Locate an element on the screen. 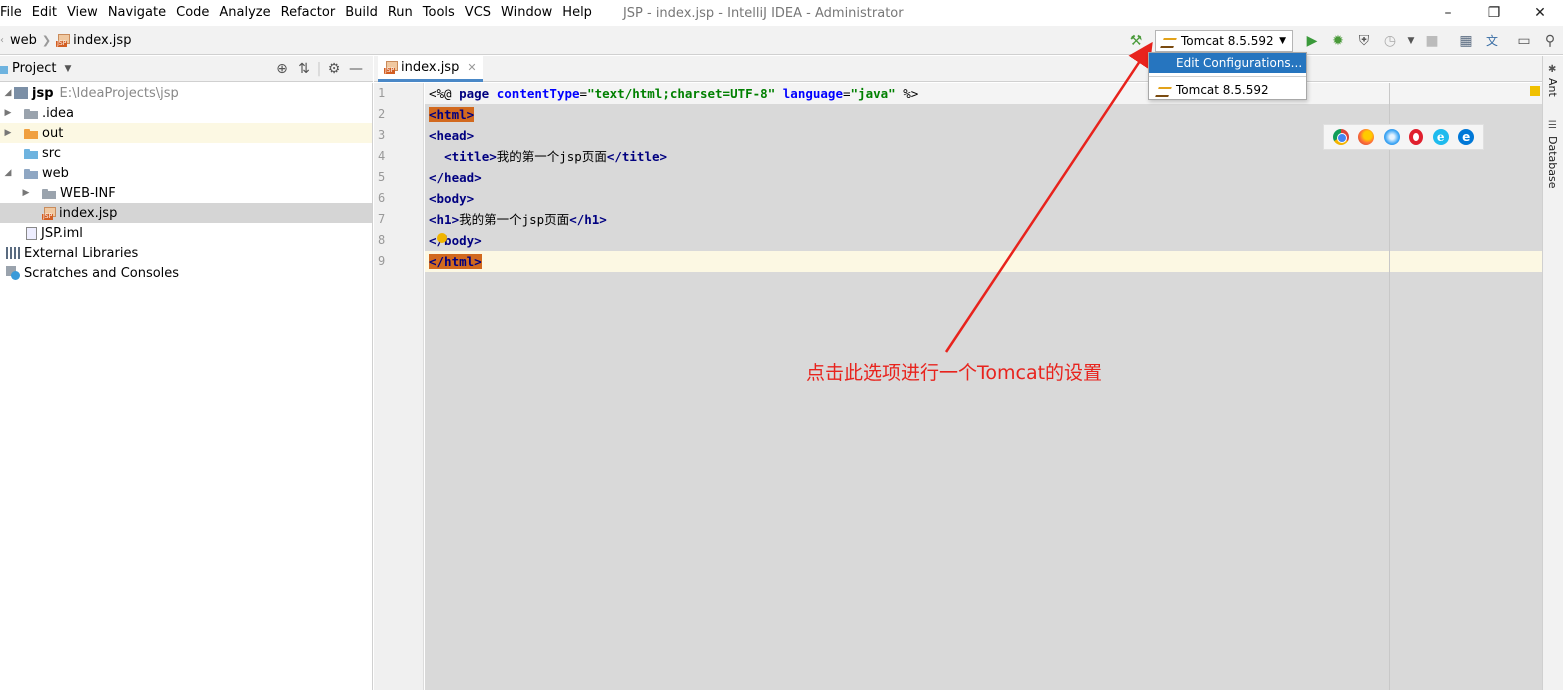 Image resolution: width=1563 pixels, height=690 pixels. tomcat-config-item: Tomcat 8.5.592 is located at coordinates (1227, 90).